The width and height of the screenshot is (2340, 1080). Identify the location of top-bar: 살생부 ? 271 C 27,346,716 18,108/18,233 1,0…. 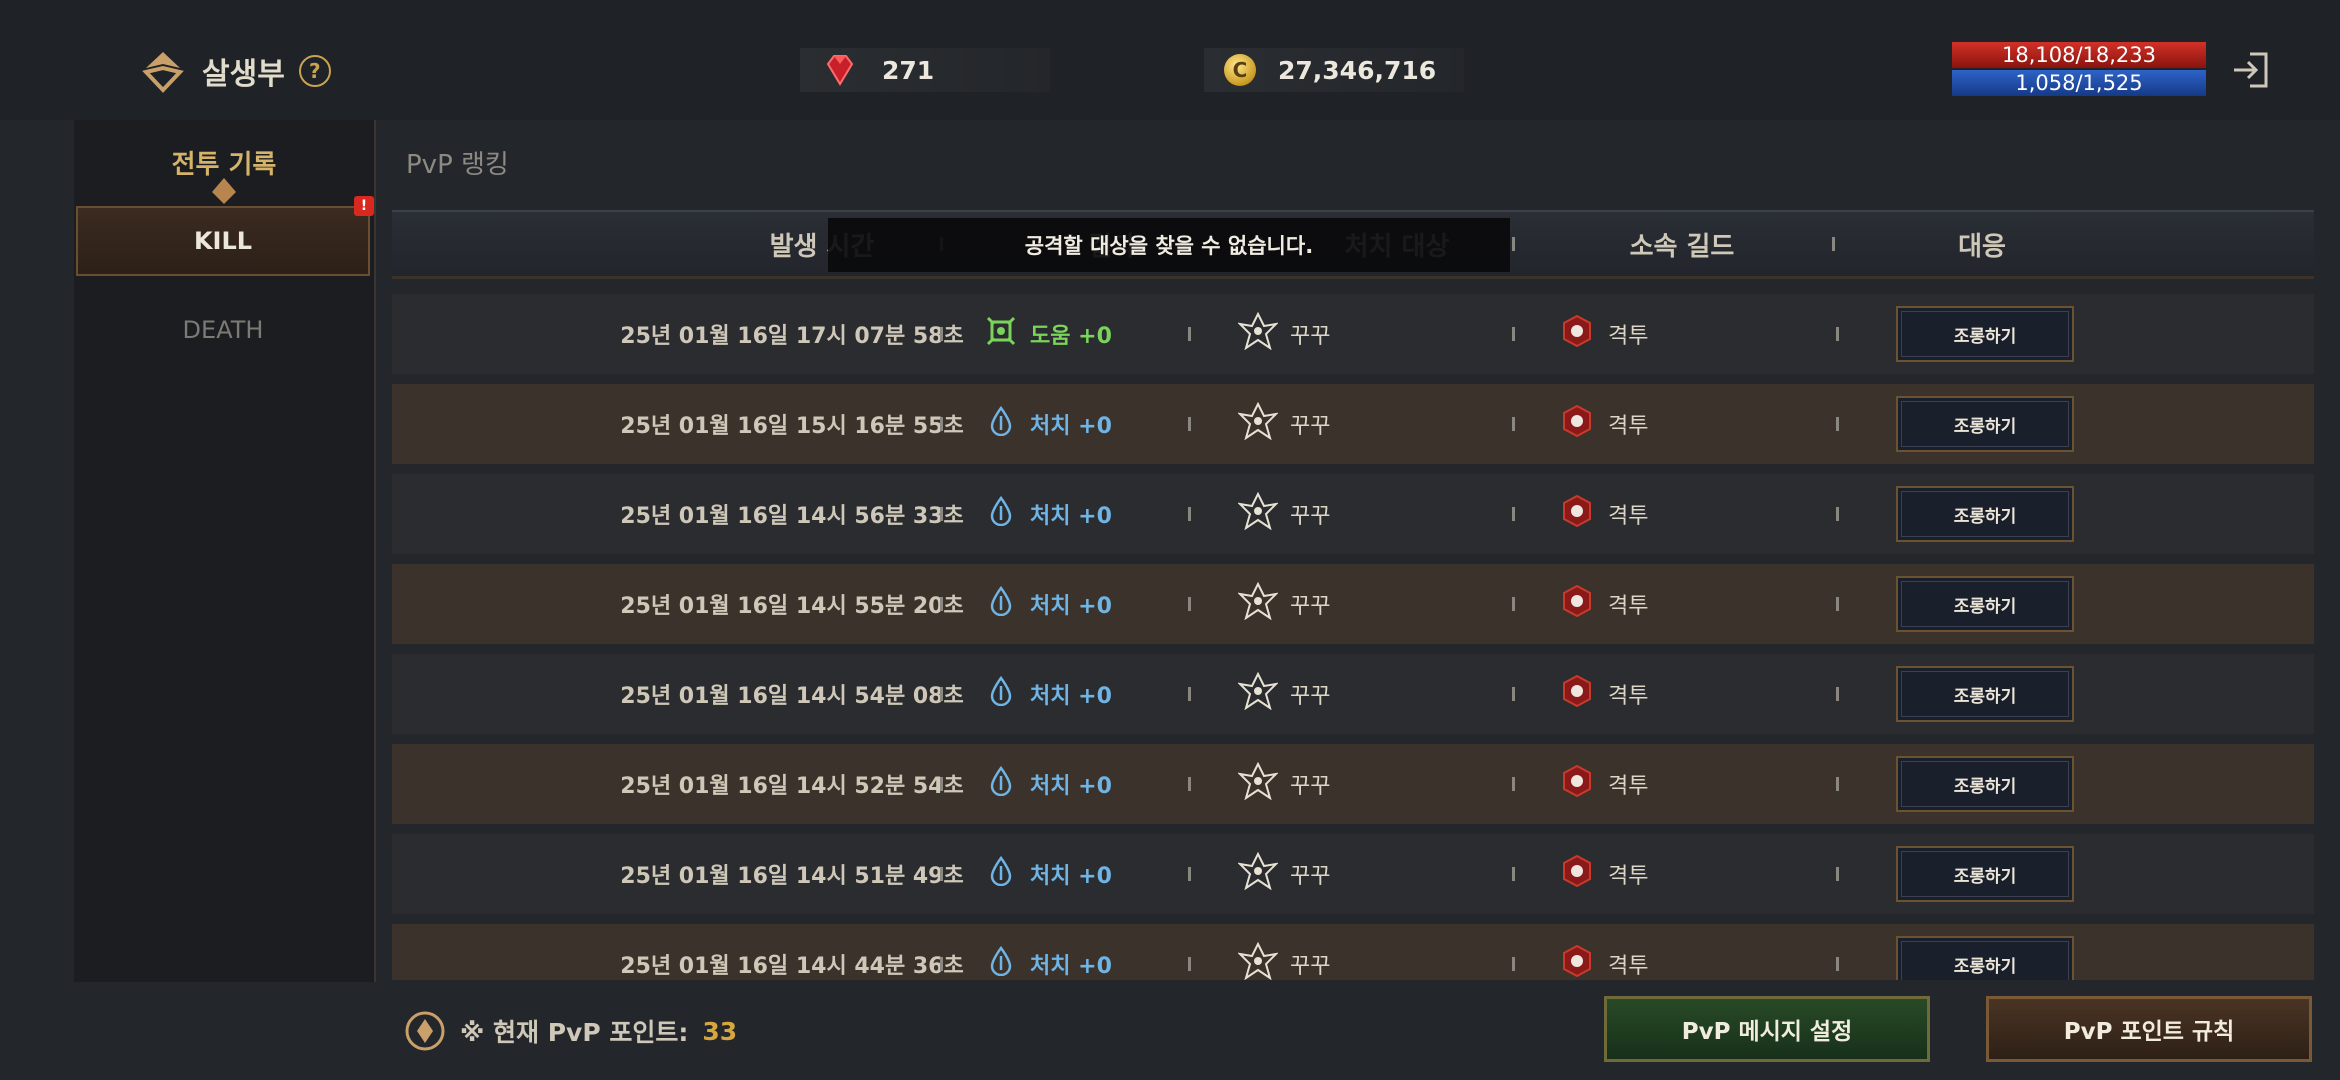
(1170, 60).